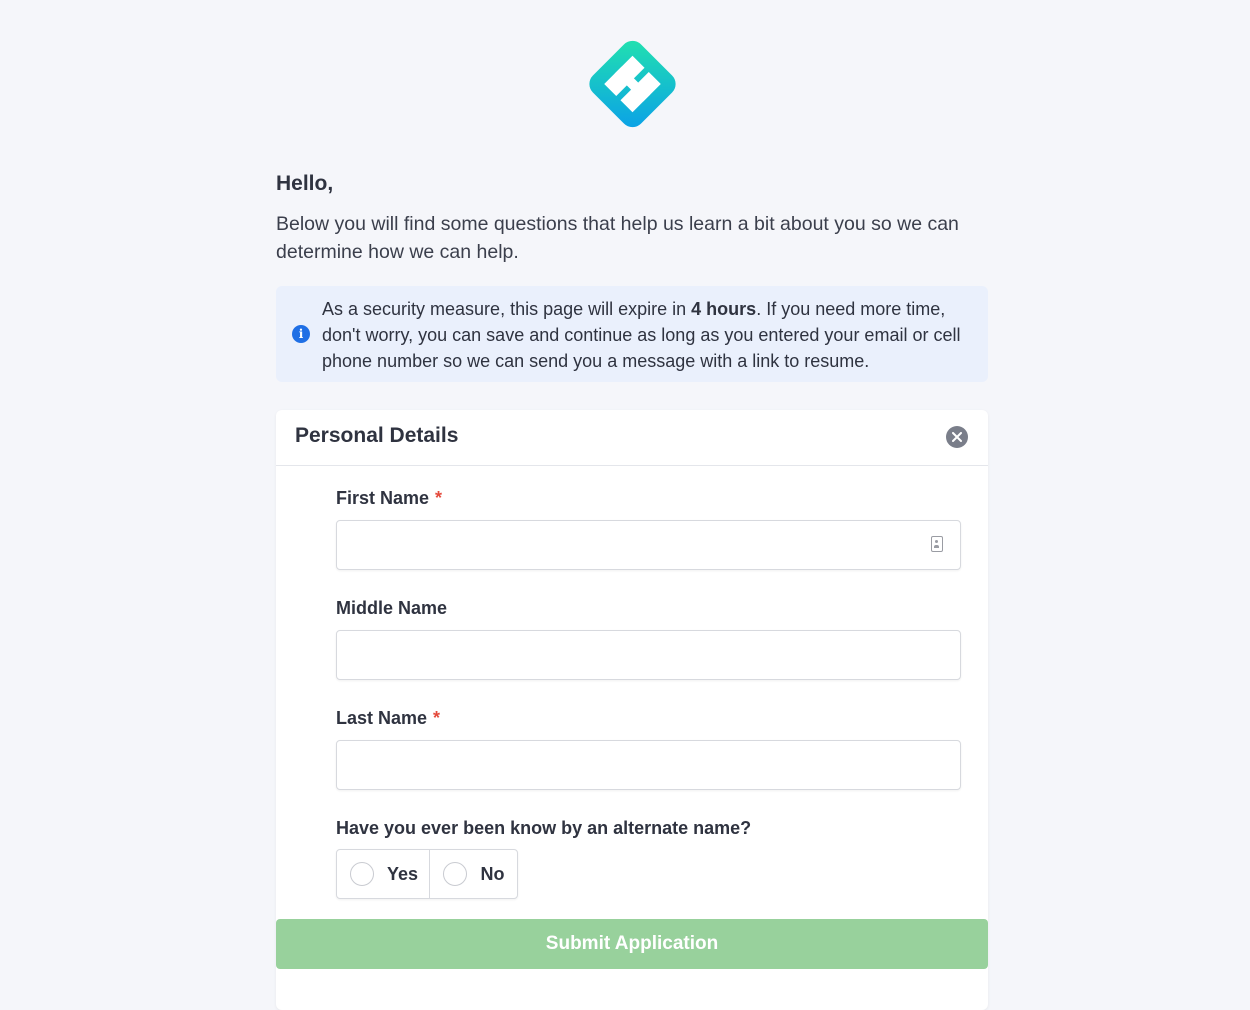  I want to click on notice-expiry-highlight: 4 hours, so click(724, 309).